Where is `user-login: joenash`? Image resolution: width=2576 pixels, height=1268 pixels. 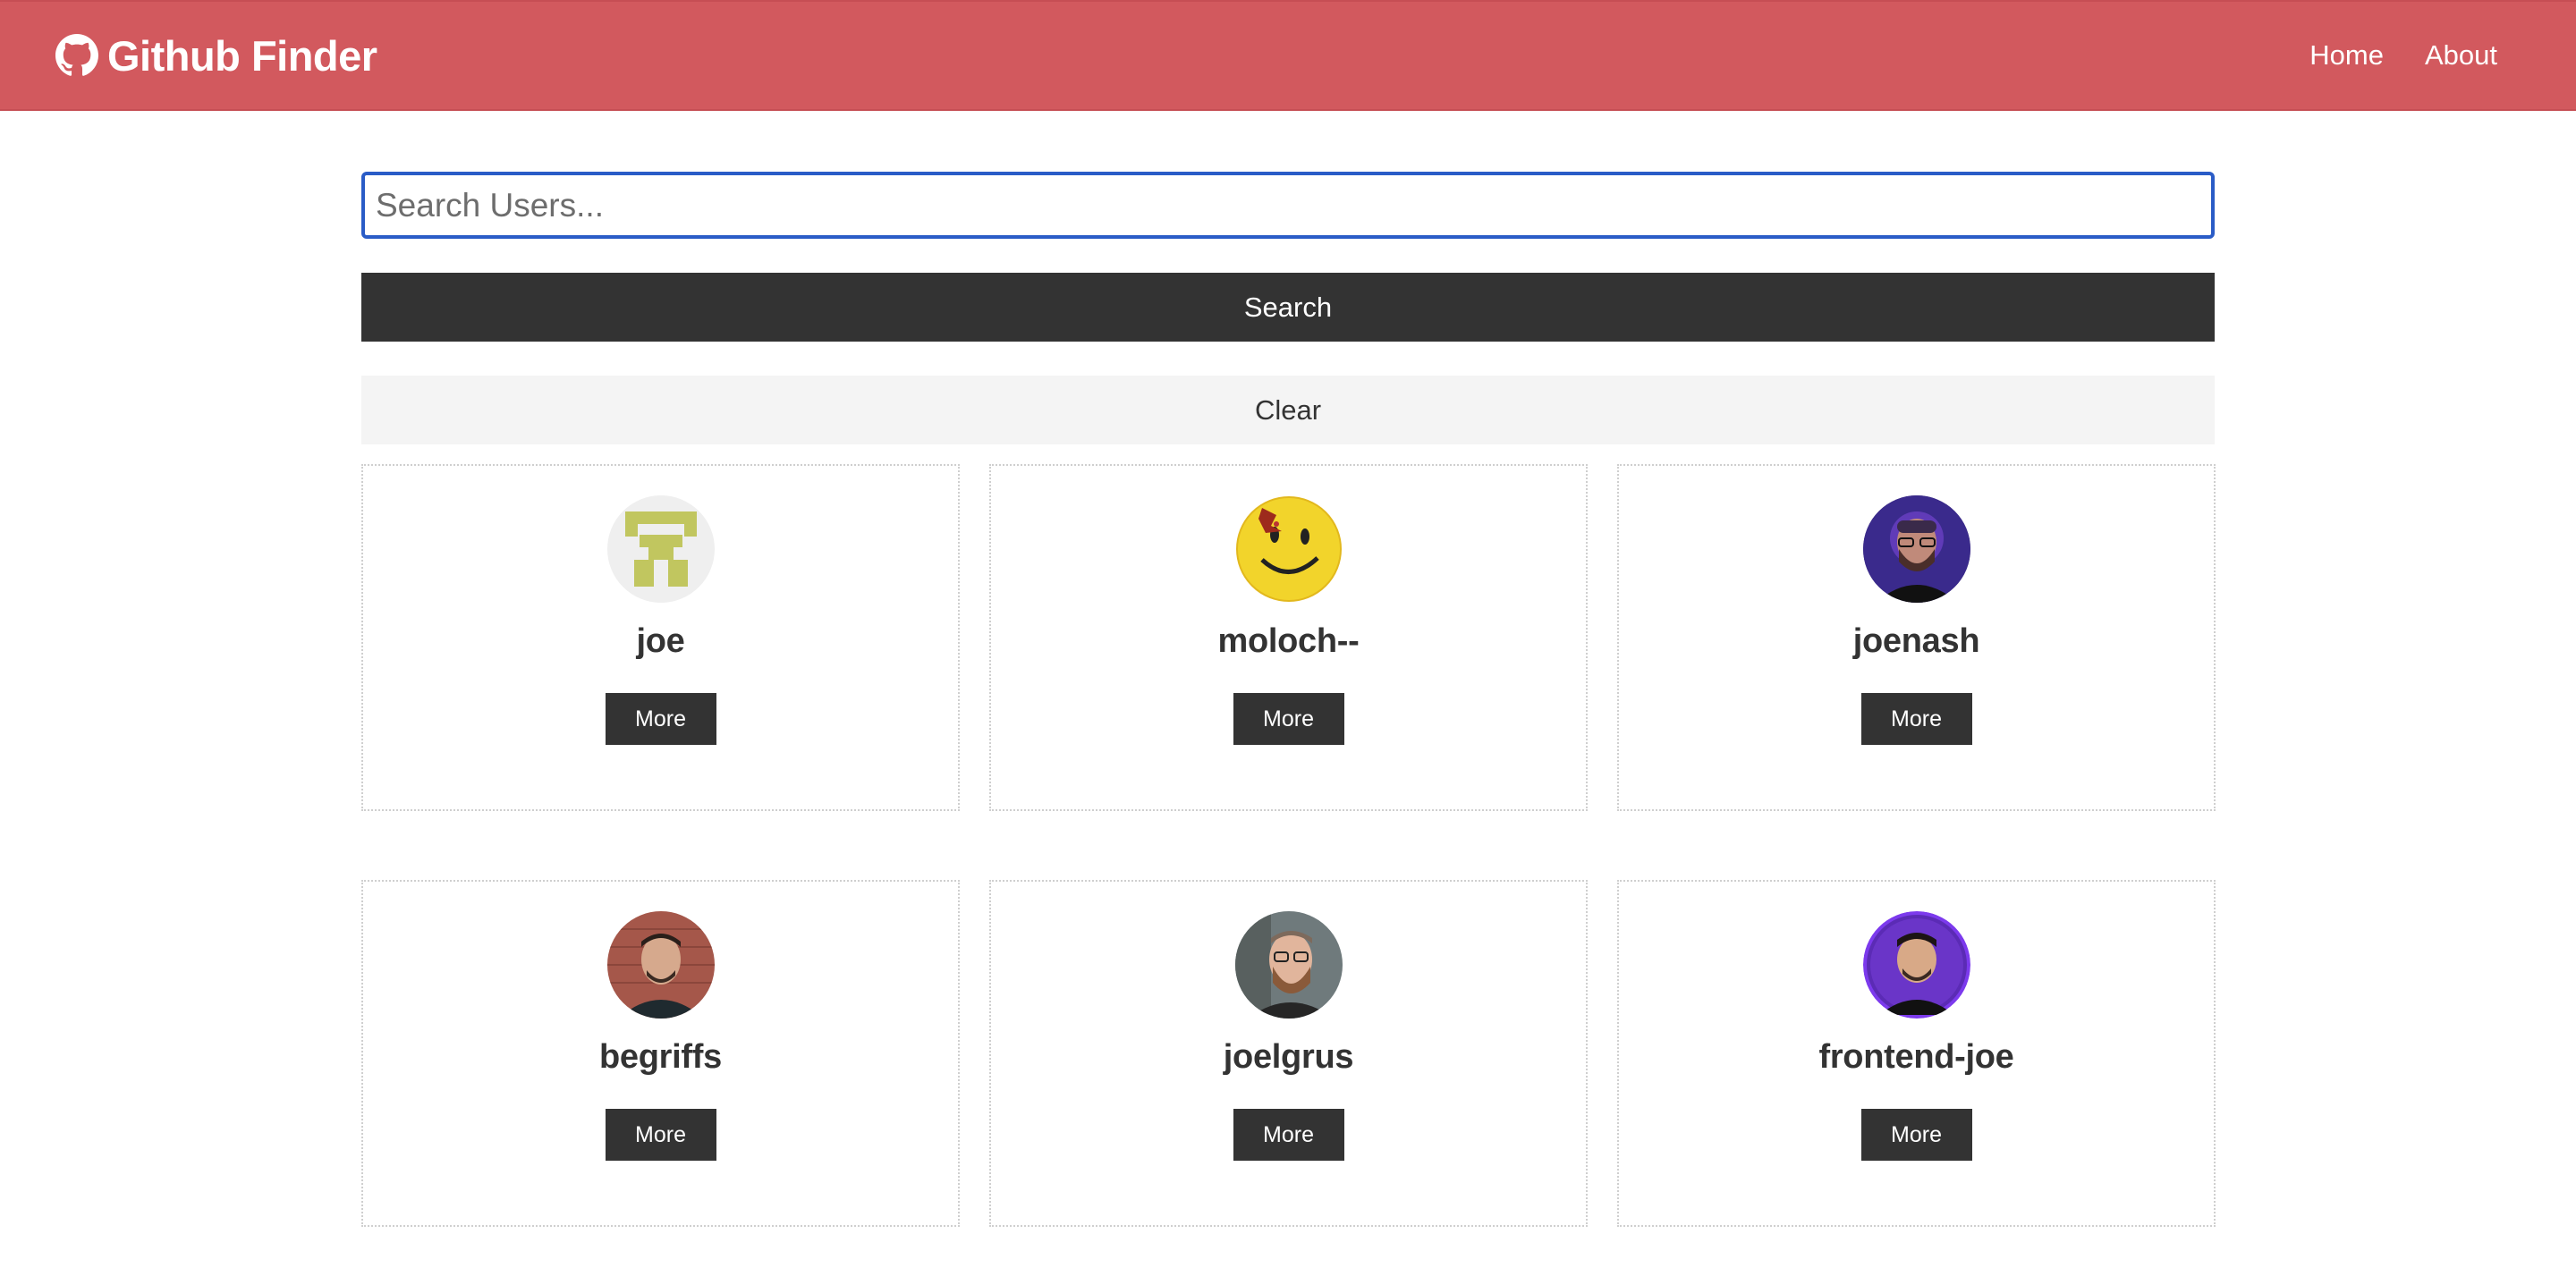
user-login: joenash is located at coordinates (1916, 641).